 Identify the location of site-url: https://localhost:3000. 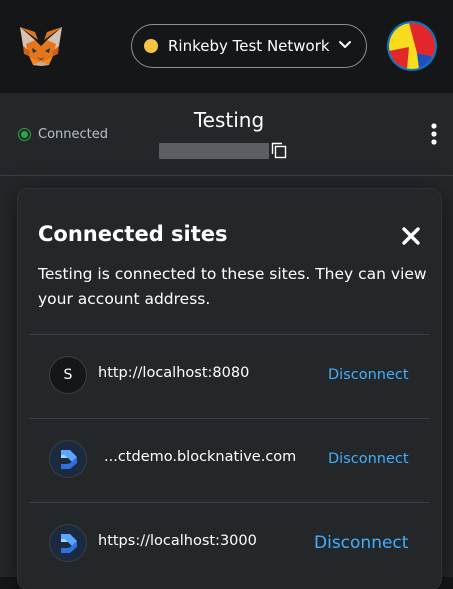
(177, 541).